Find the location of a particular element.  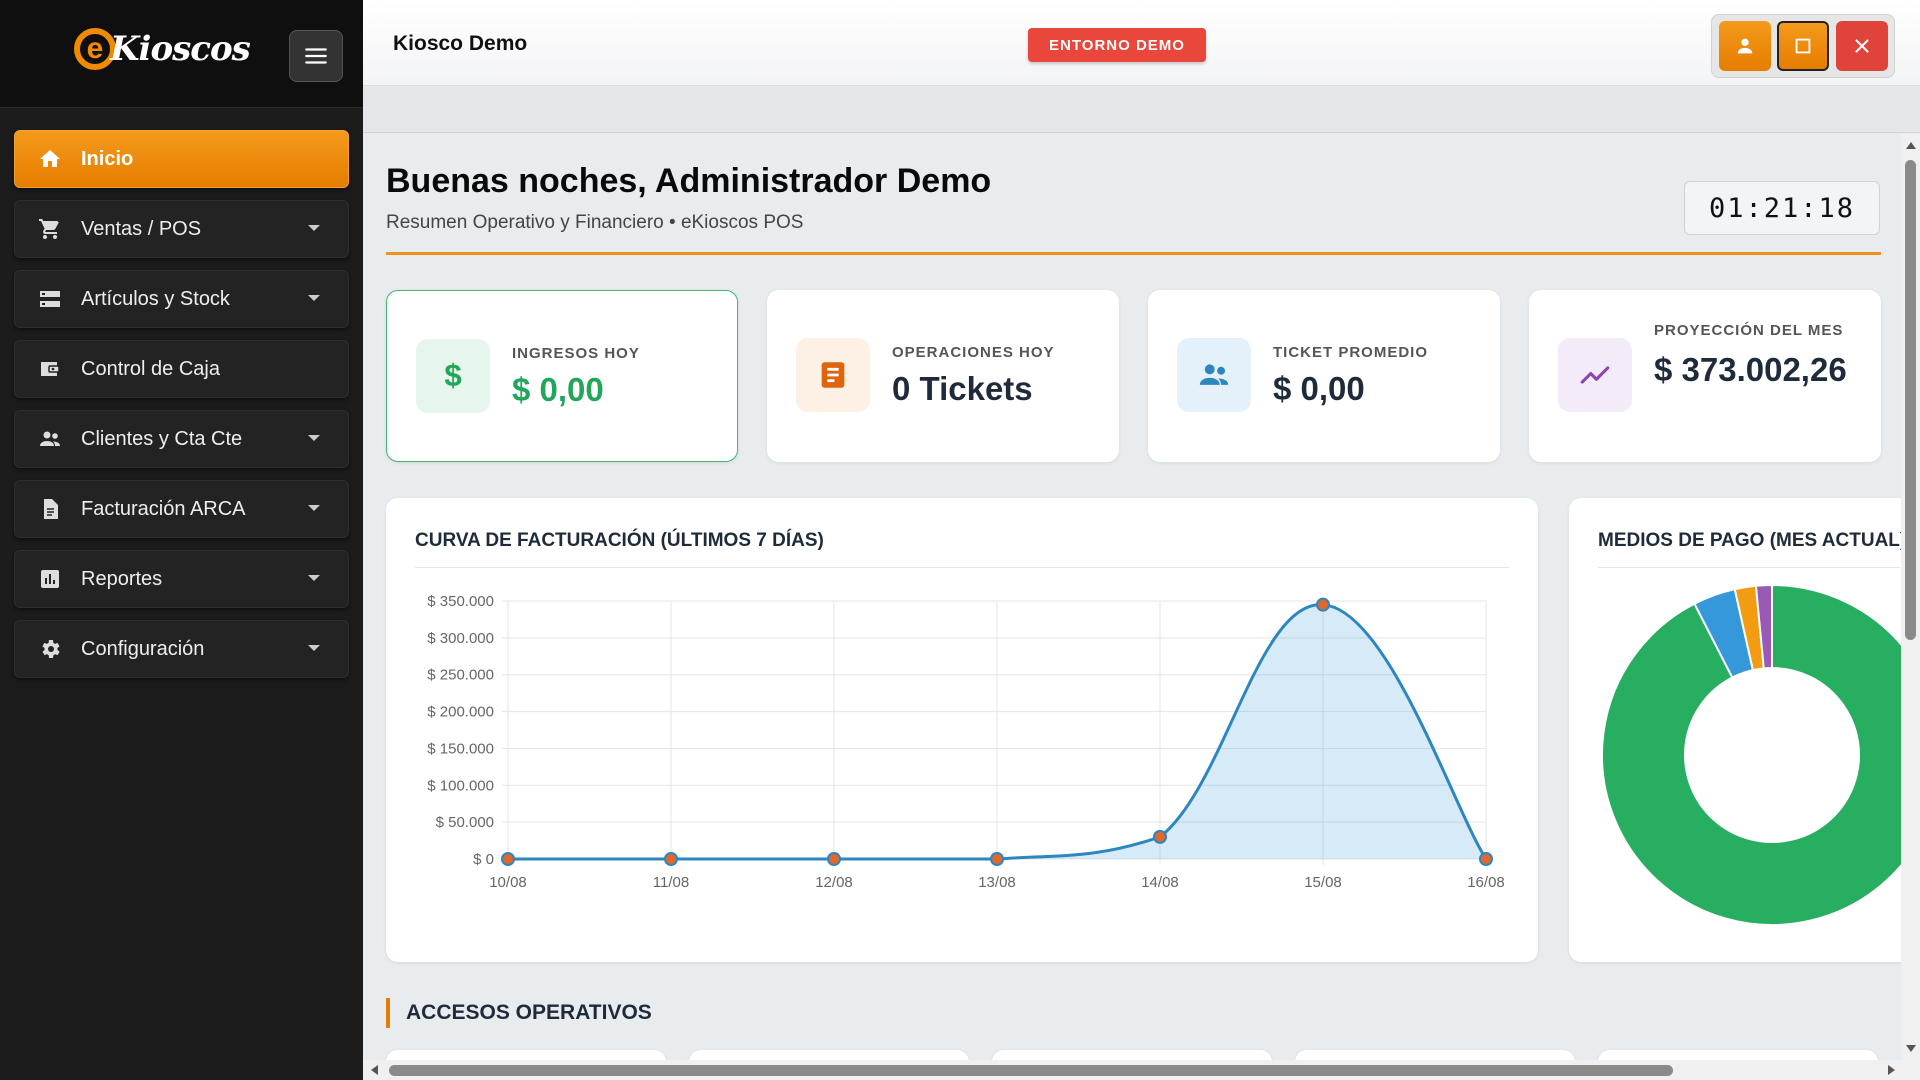

sidebar-item-ventas: Ventas / POS is located at coordinates (181, 229).